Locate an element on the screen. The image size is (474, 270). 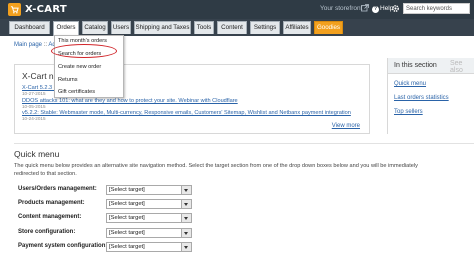
tab-goodies: Goodies is located at coordinates (328, 27).